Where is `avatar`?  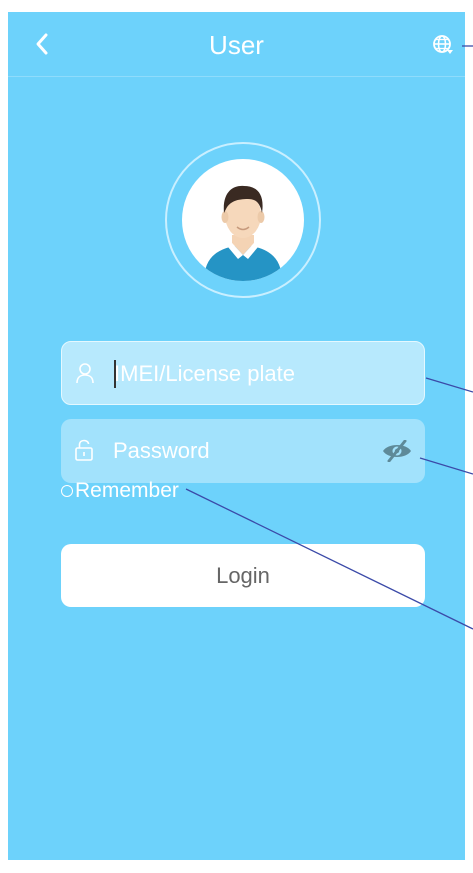 avatar is located at coordinates (243, 220).